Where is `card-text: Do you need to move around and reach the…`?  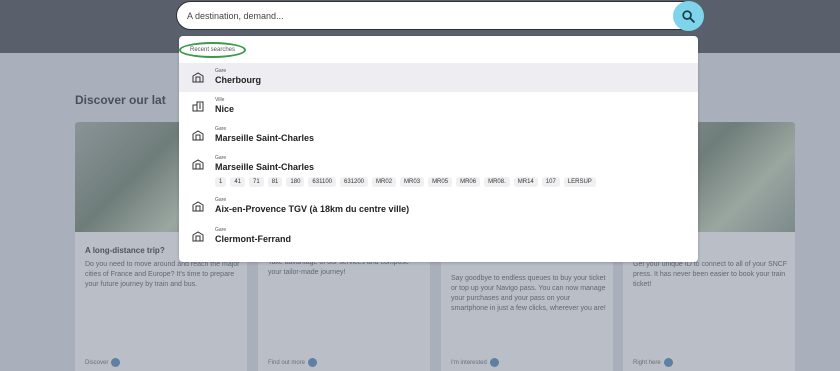
card-text: Do you need to move around and reach the… is located at coordinates (162, 274).